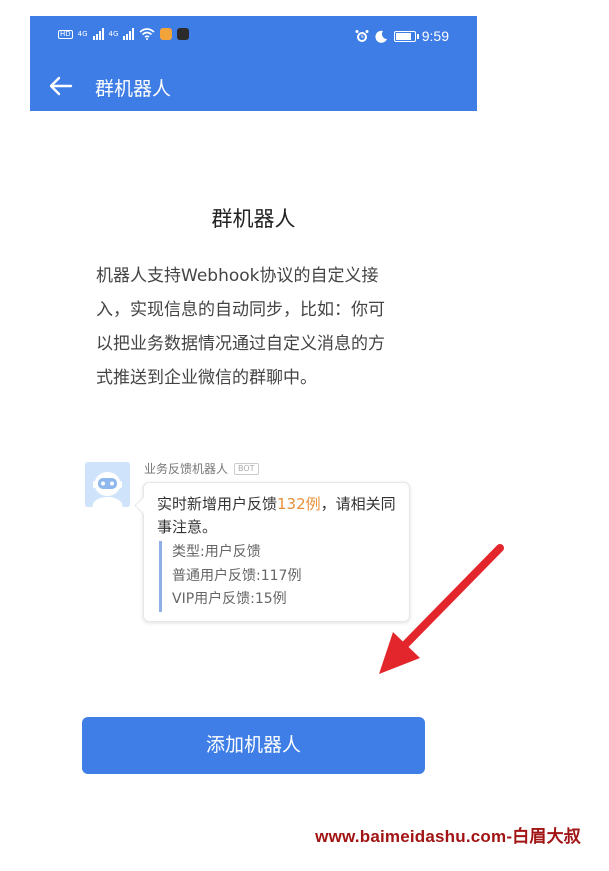 Image resolution: width=609 pixels, height=871 pixels. What do you see at coordinates (253, 745) in the screenshot?
I see `add-robot-button: 添加机器人` at bounding box center [253, 745].